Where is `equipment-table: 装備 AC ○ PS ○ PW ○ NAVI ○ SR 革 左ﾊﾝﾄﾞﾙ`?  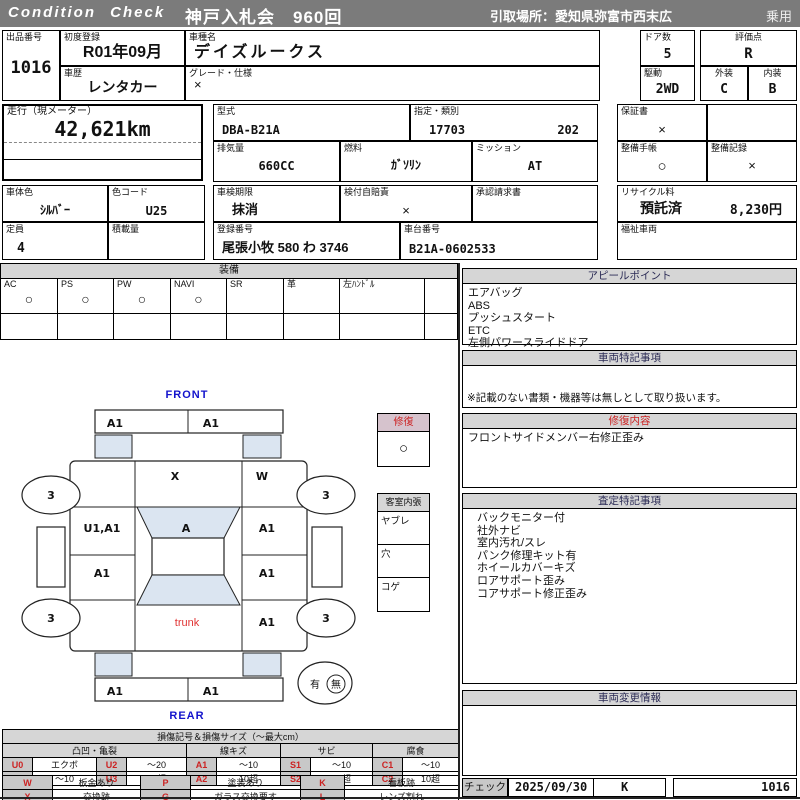
equipment-table: 装備 AC ○ PS ○ PW ○ NAVI ○ SR 革 左ﾊﾝﾄﾞﾙ is located at coordinates (229, 301).